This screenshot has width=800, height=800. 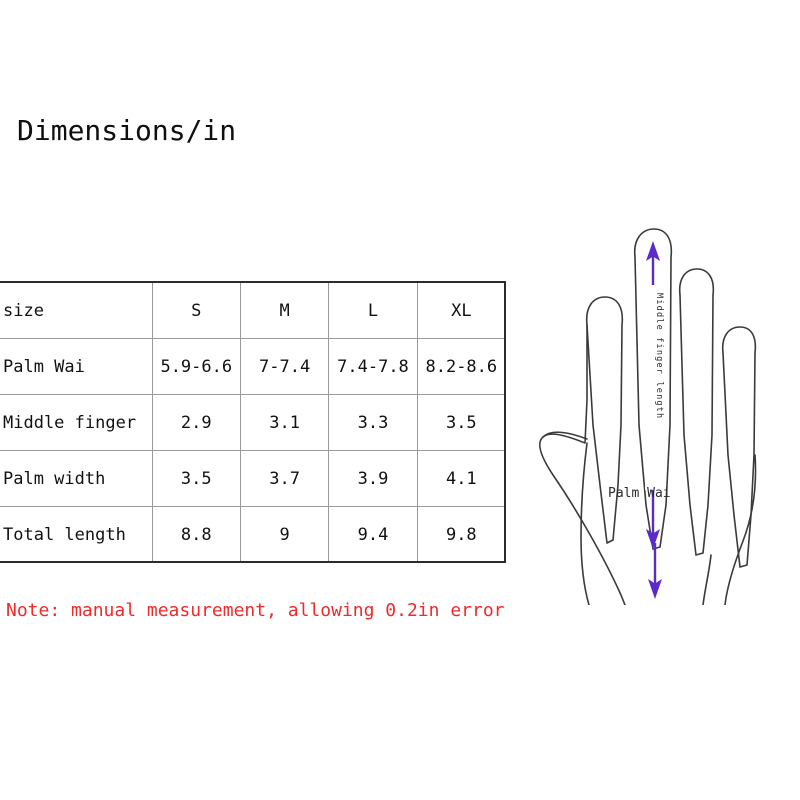 I want to click on column-header-size: size, so click(x=76, y=310).